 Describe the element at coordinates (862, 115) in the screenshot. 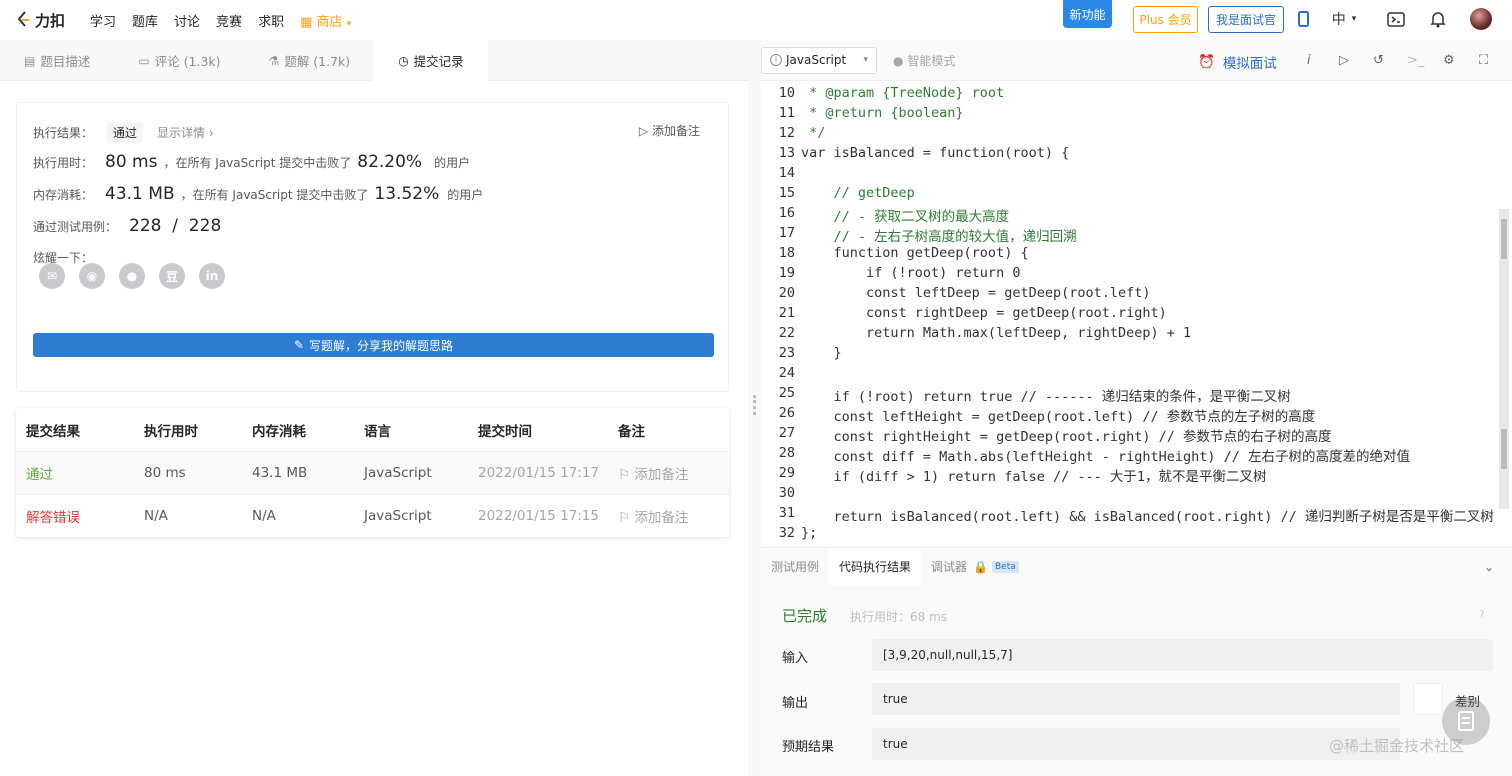

I see `code-line: 11 * @return {boolean}` at that location.